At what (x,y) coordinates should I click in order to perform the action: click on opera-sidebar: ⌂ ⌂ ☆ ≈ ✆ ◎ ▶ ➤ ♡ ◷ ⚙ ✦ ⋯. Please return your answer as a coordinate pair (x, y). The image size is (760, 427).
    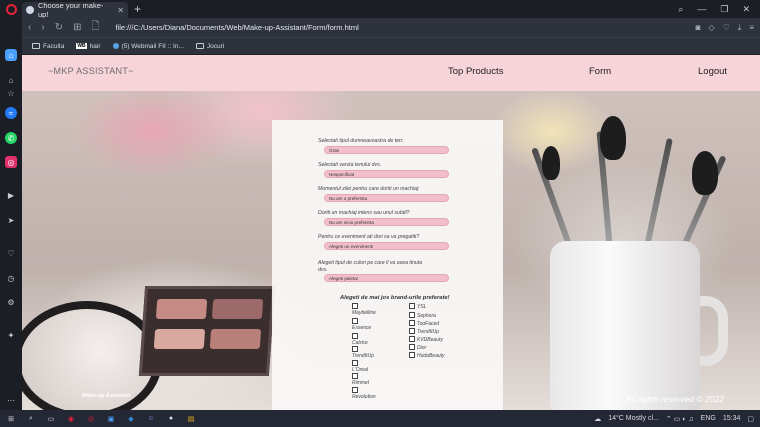
    Looking at the image, I should click on (11, 214).